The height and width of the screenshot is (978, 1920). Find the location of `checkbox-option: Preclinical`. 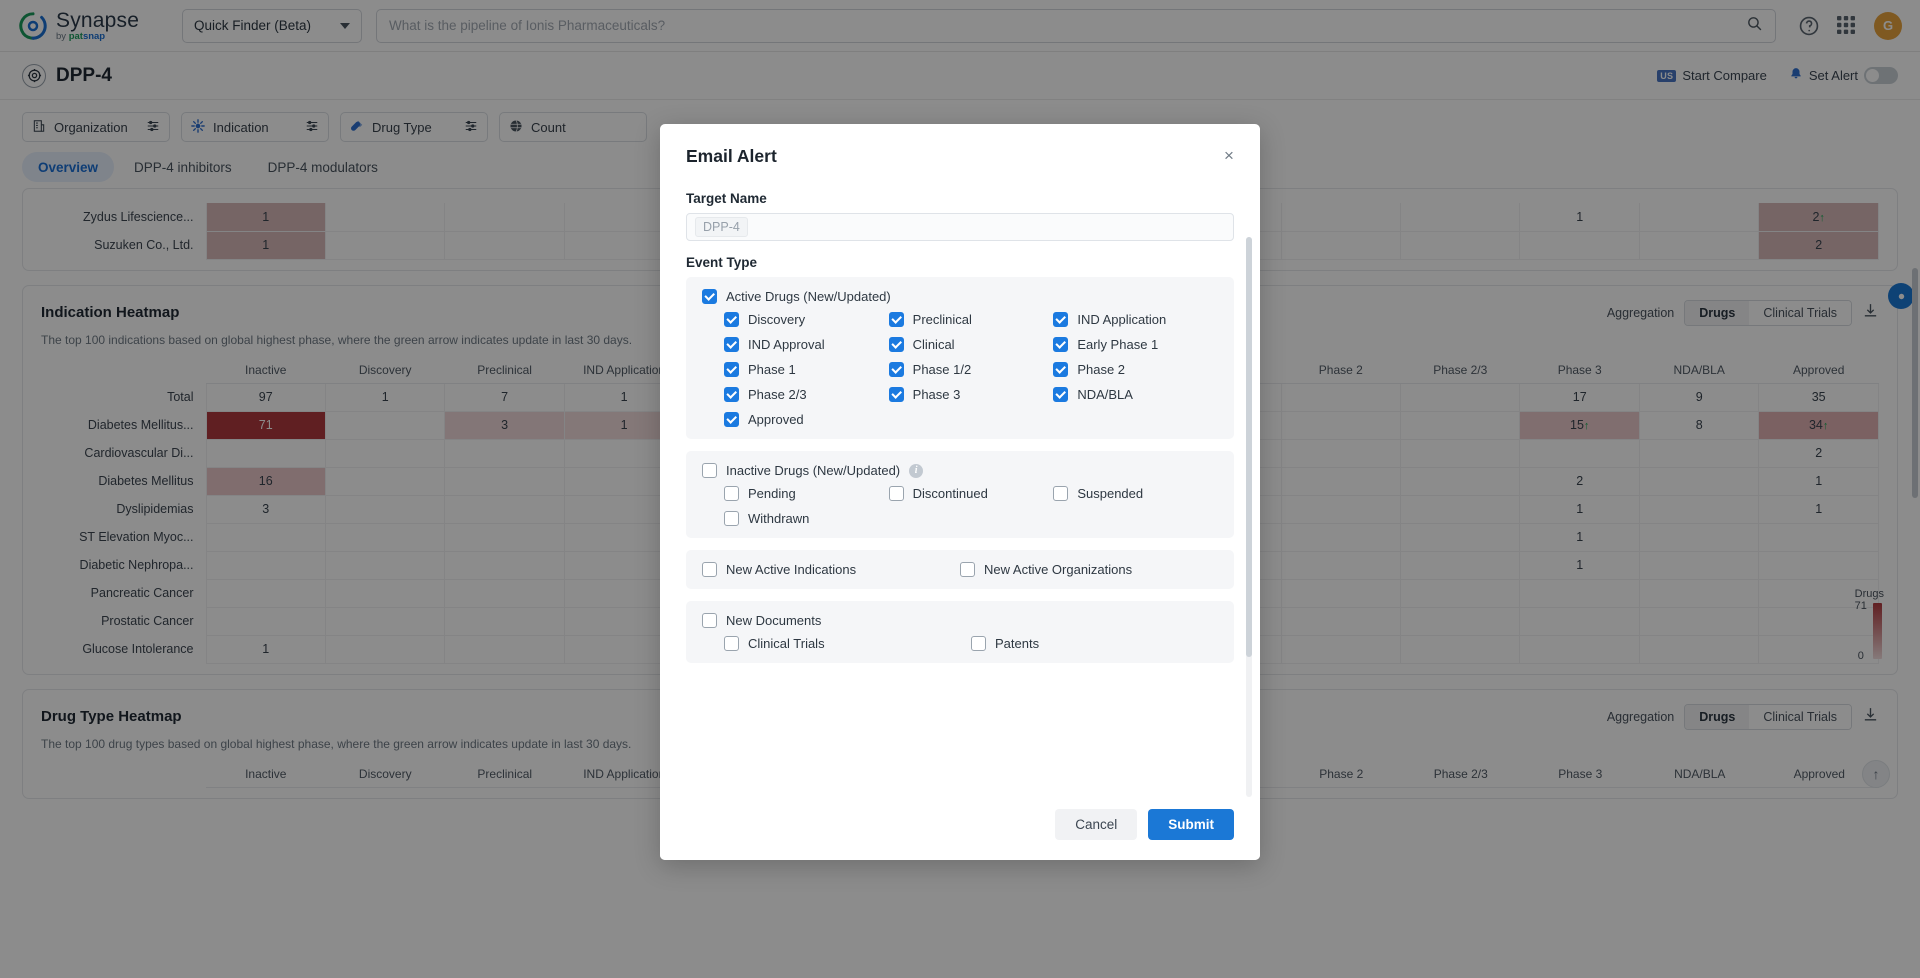

checkbox-option: Preclinical is located at coordinates (971, 319).